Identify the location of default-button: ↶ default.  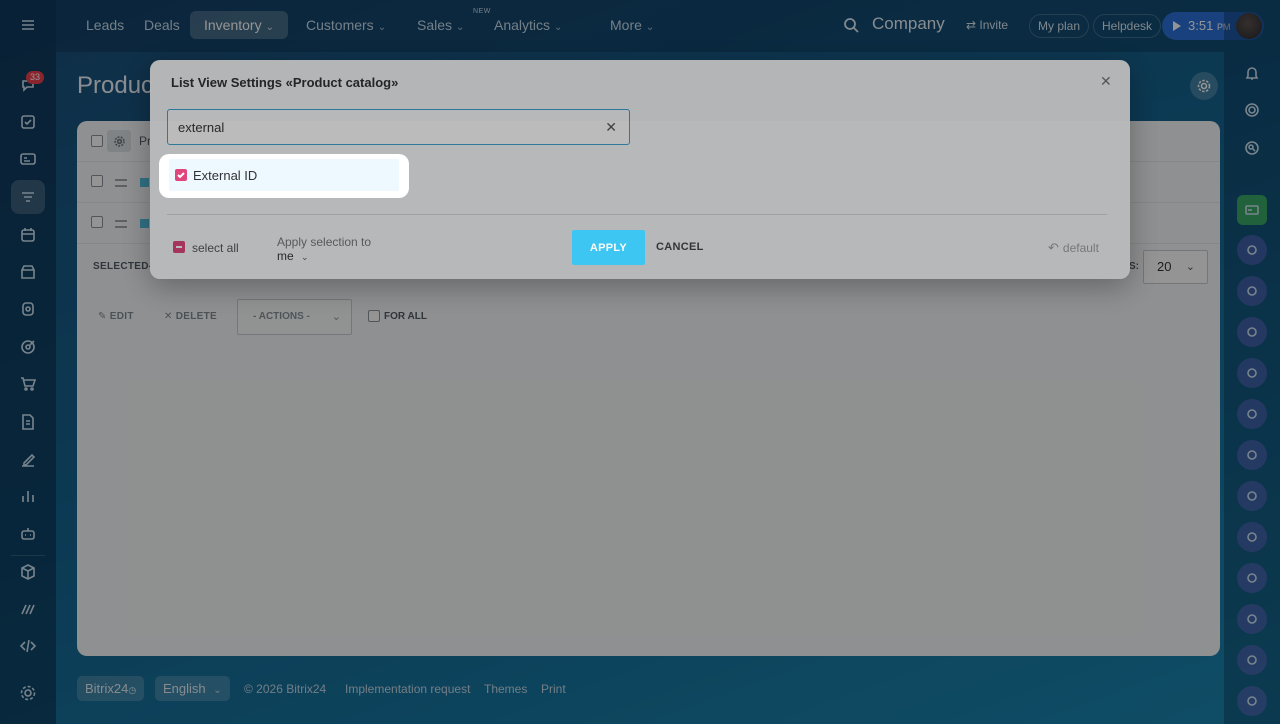
(1073, 248).